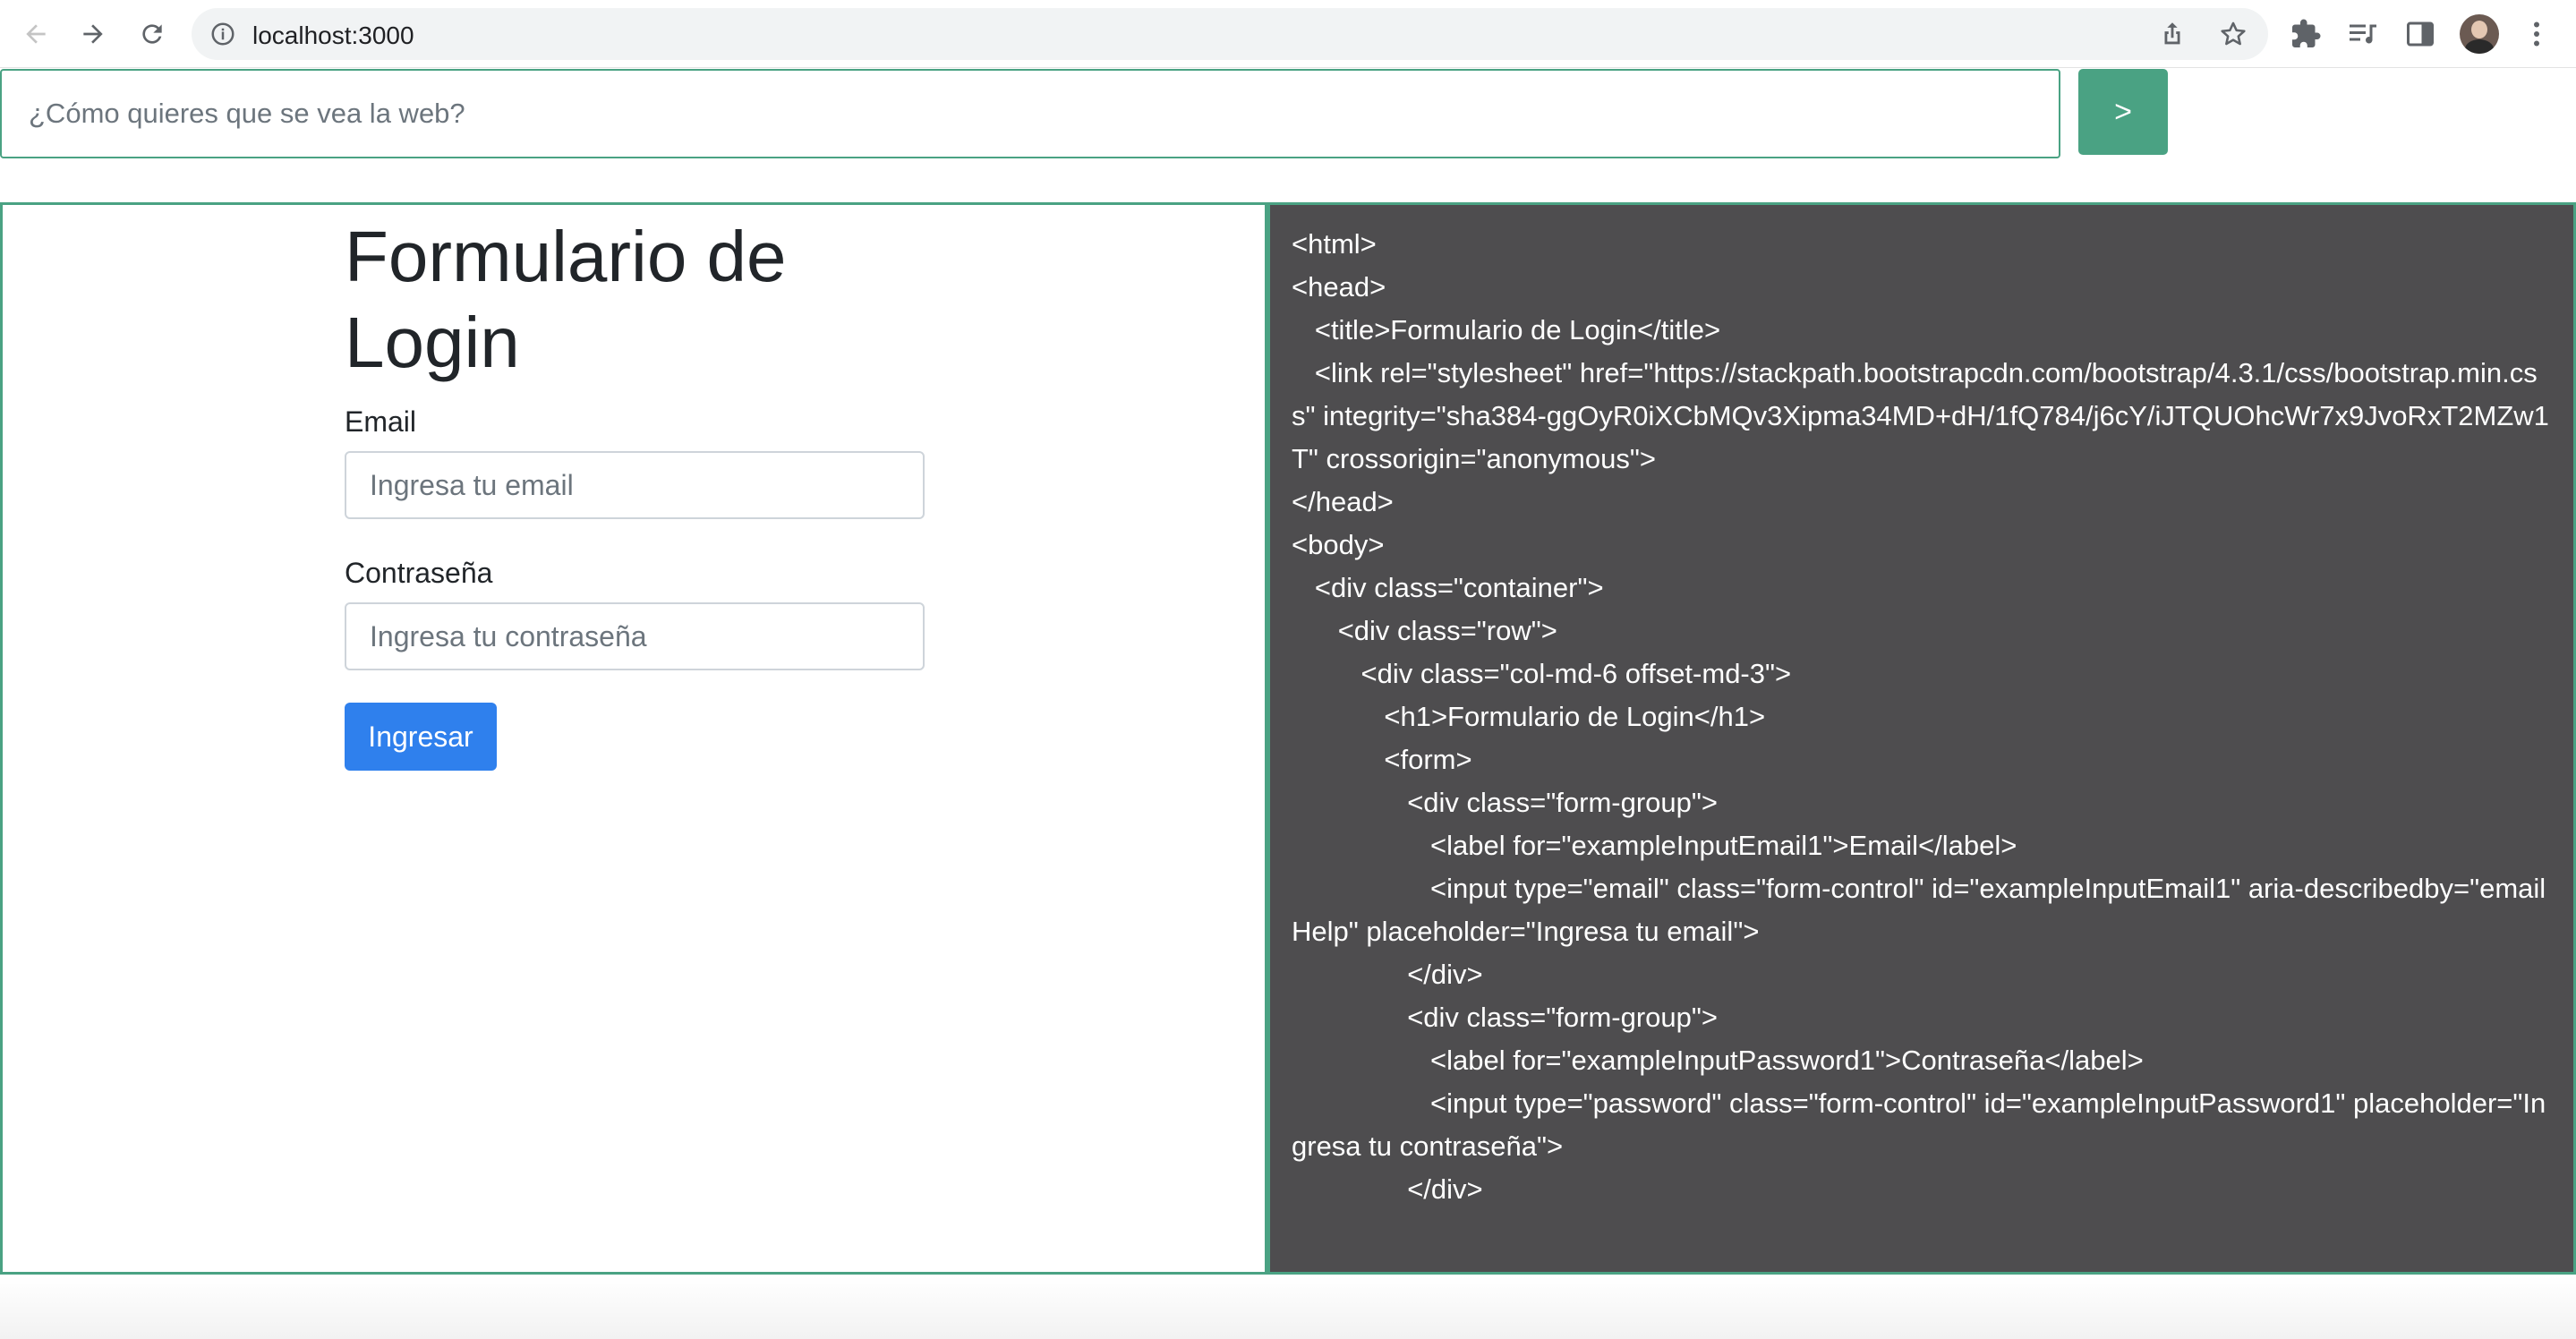  Describe the element at coordinates (1288, 1307) in the screenshot. I see `page-bottom-area` at that location.